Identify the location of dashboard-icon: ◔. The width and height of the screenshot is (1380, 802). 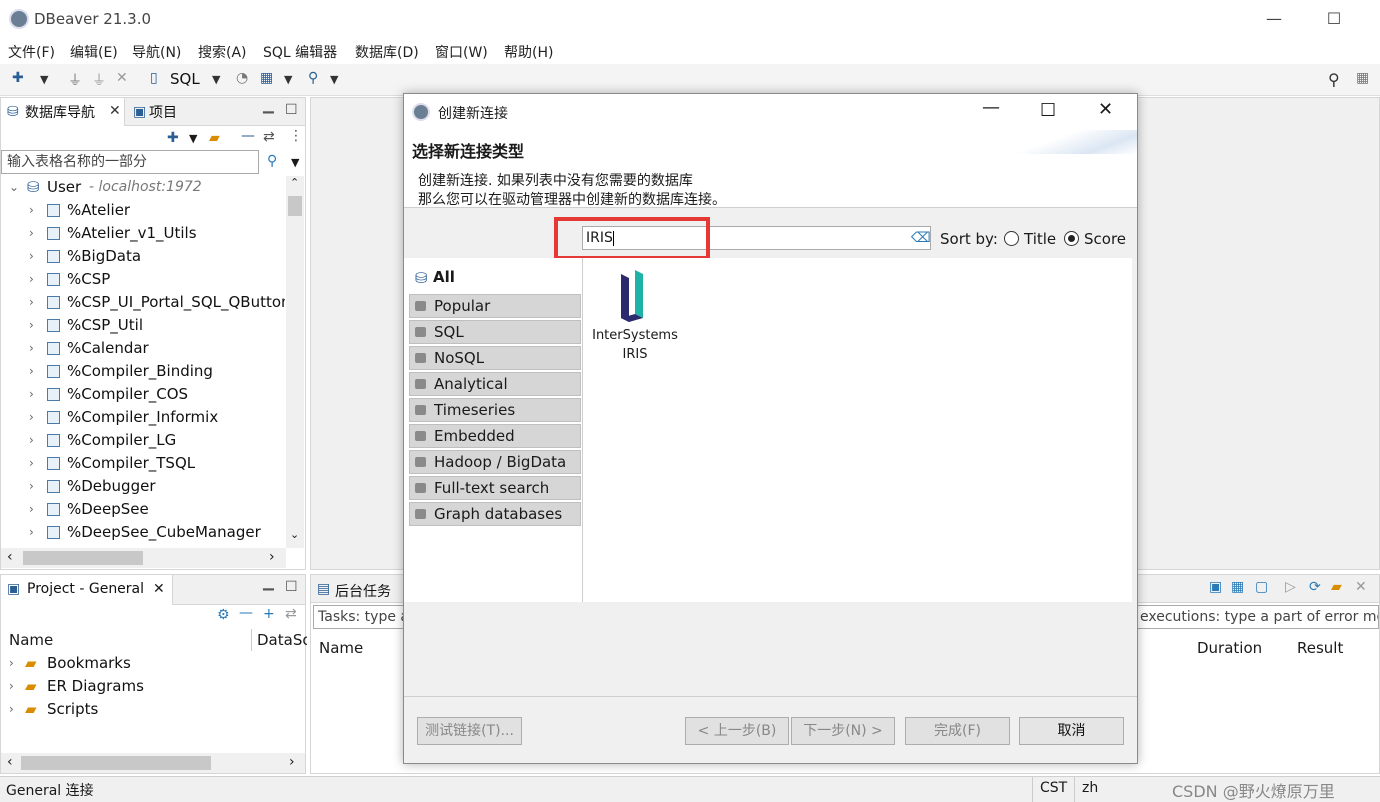
(242, 78).